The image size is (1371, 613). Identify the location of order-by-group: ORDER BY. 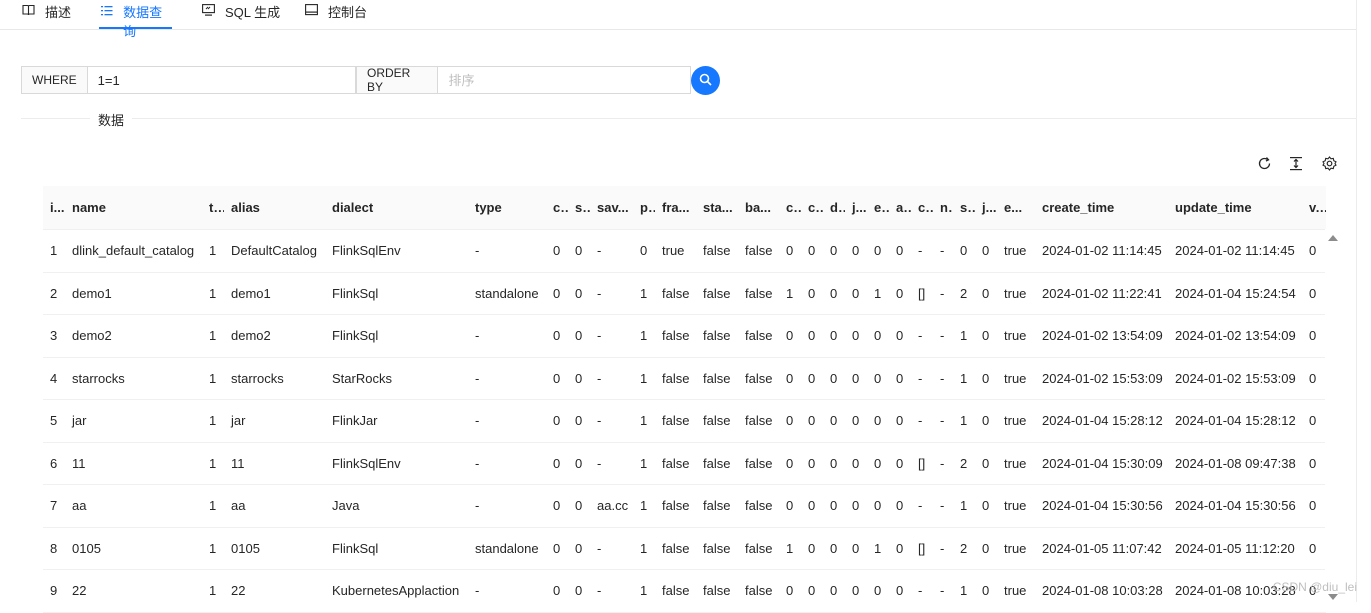
(523, 80).